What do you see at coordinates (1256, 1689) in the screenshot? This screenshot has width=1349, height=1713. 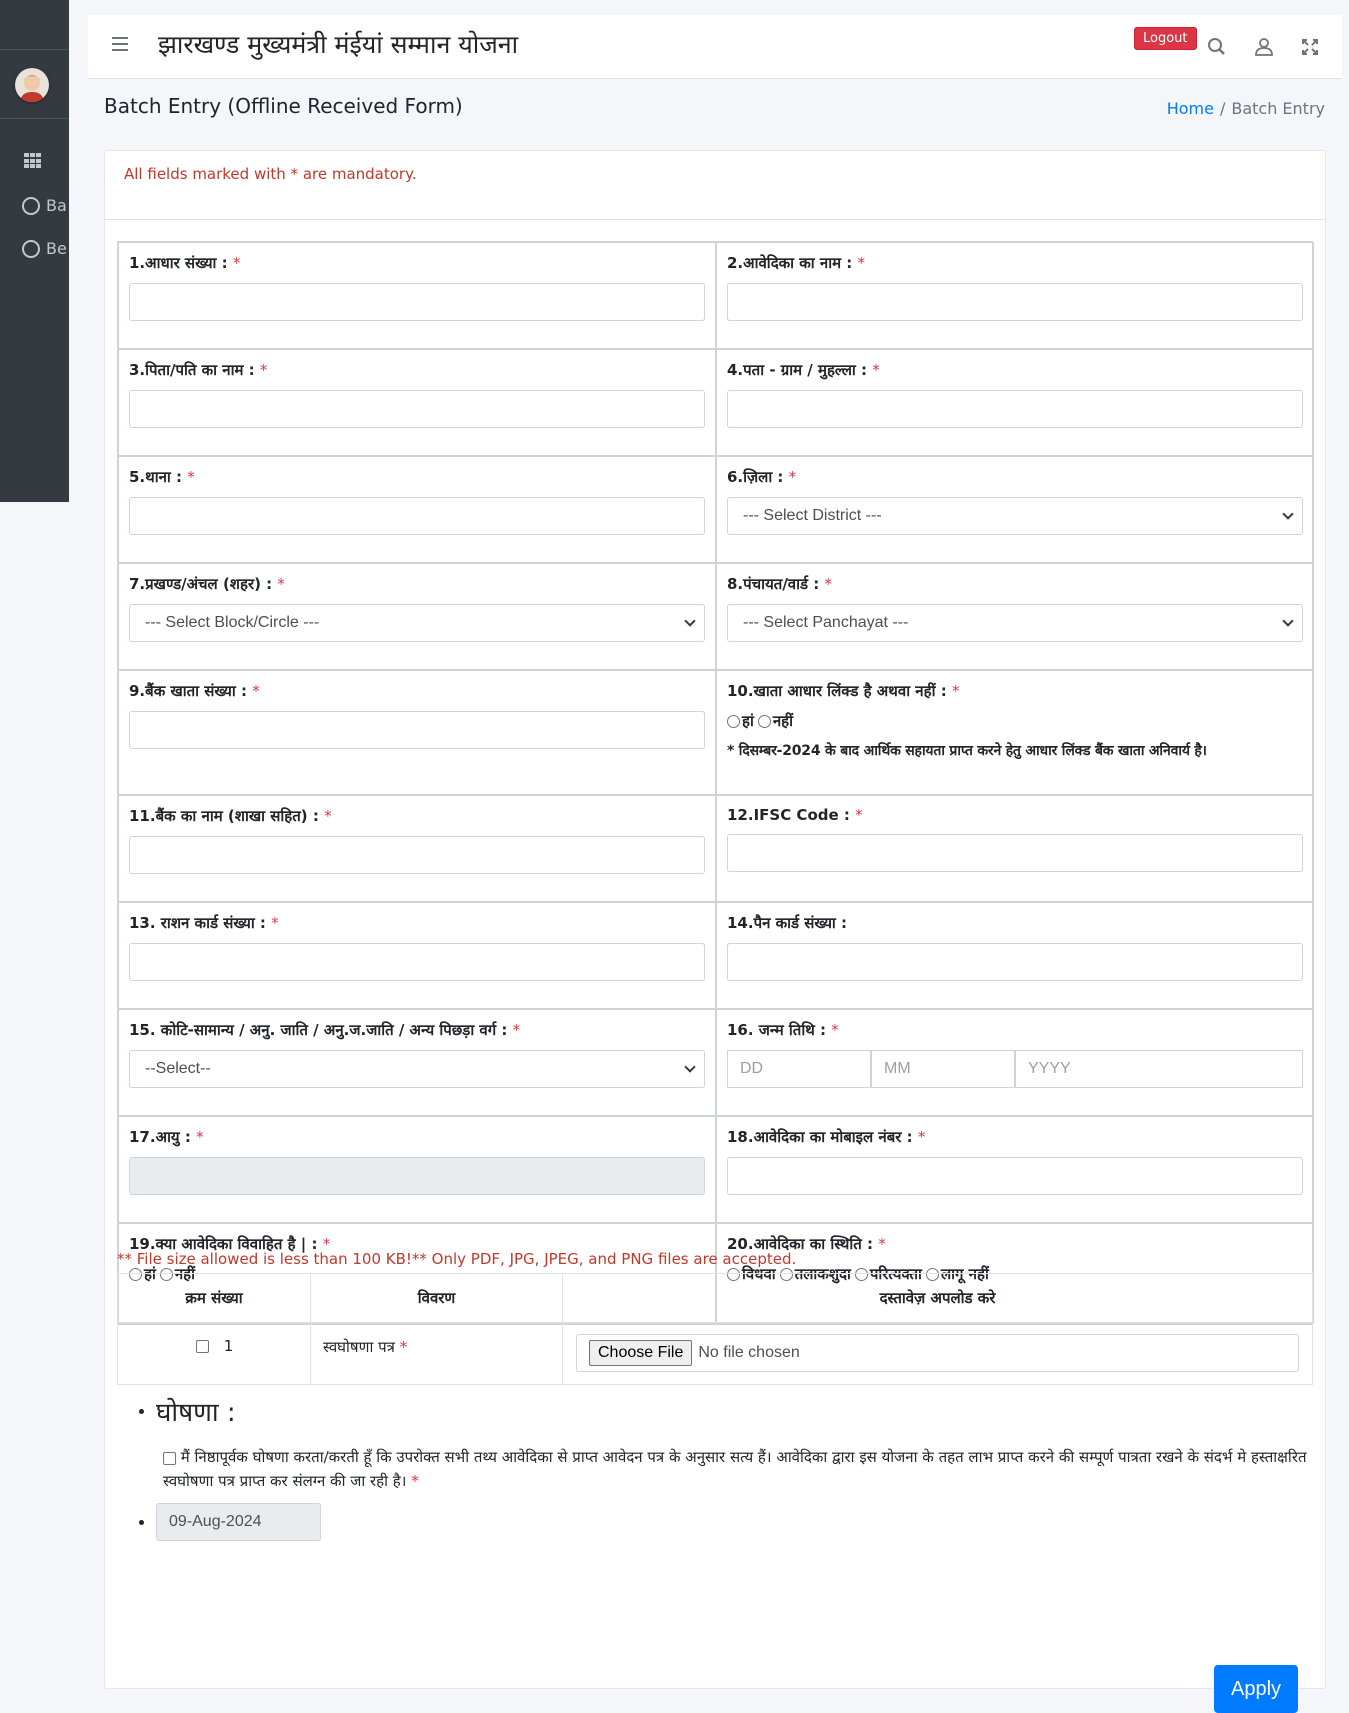 I see `apply-button: Apply` at bounding box center [1256, 1689].